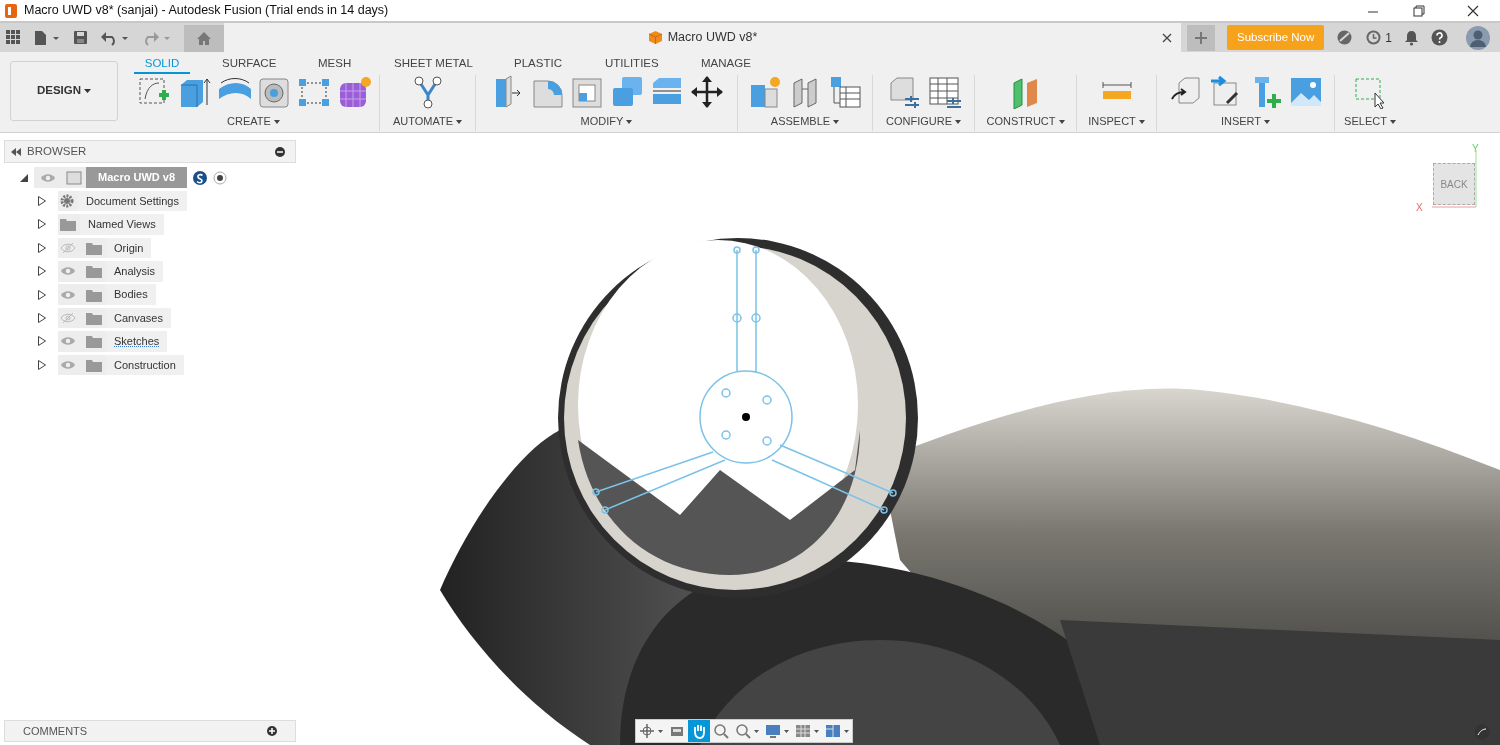 The width and height of the screenshot is (1500, 745). What do you see at coordinates (249, 64) in the screenshot?
I see `ribbon-tab: SURFACE` at bounding box center [249, 64].